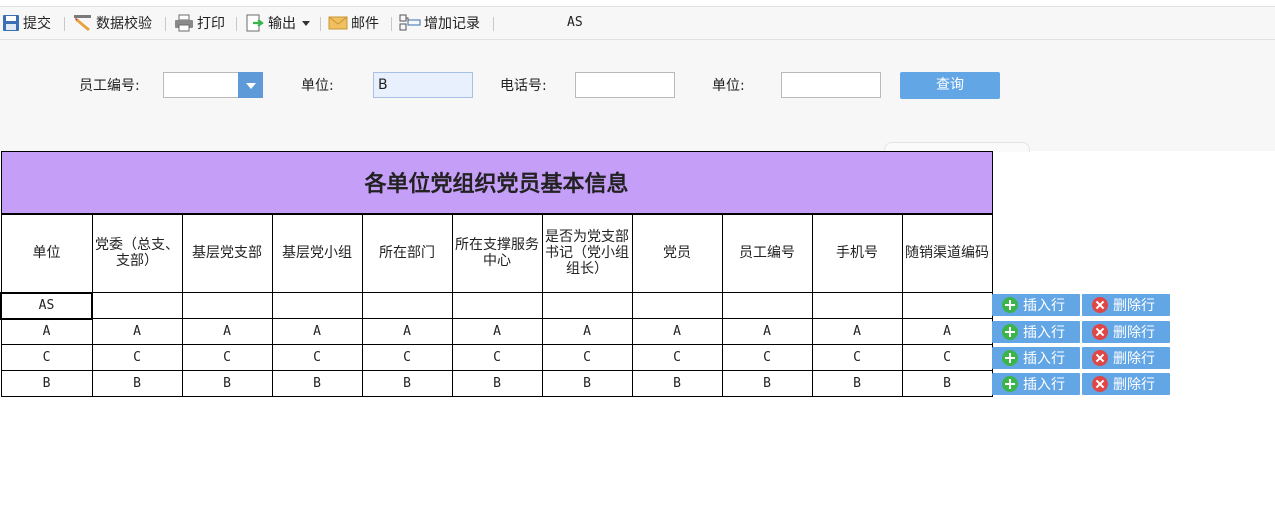 The height and width of the screenshot is (508, 1275). Describe the element at coordinates (201, 85) in the screenshot. I see `emp-no-dropdown-input` at that location.